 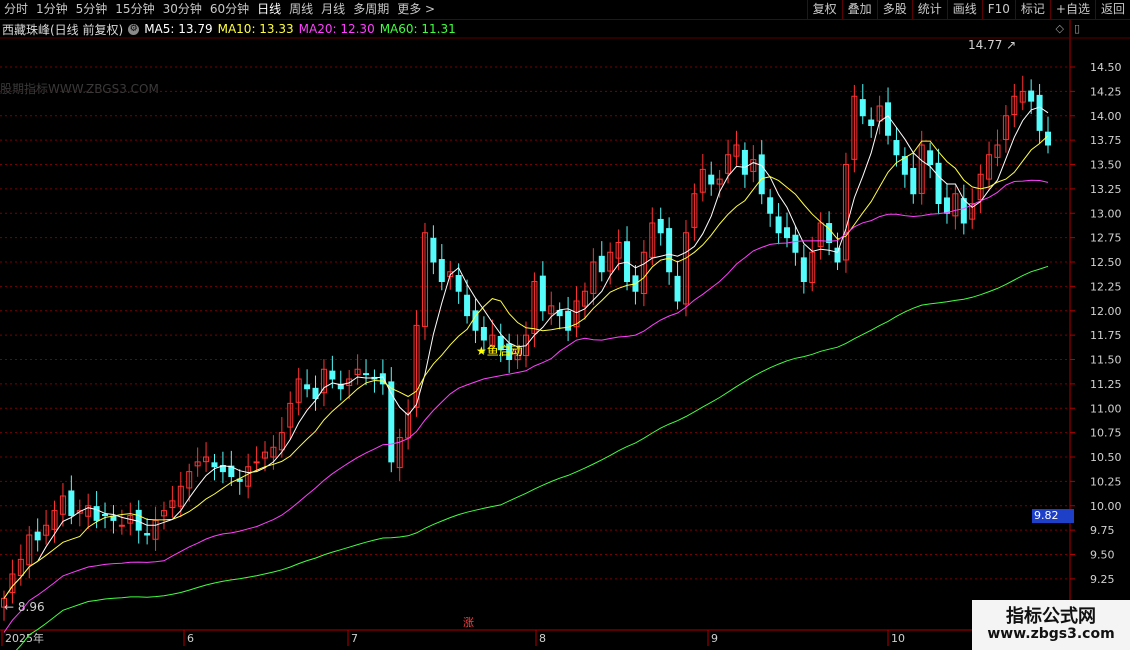 What do you see at coordinates (1053, 516) in the screenshot?
I see `current-price-tag: 9.82` at bounding box center [1053, 516].